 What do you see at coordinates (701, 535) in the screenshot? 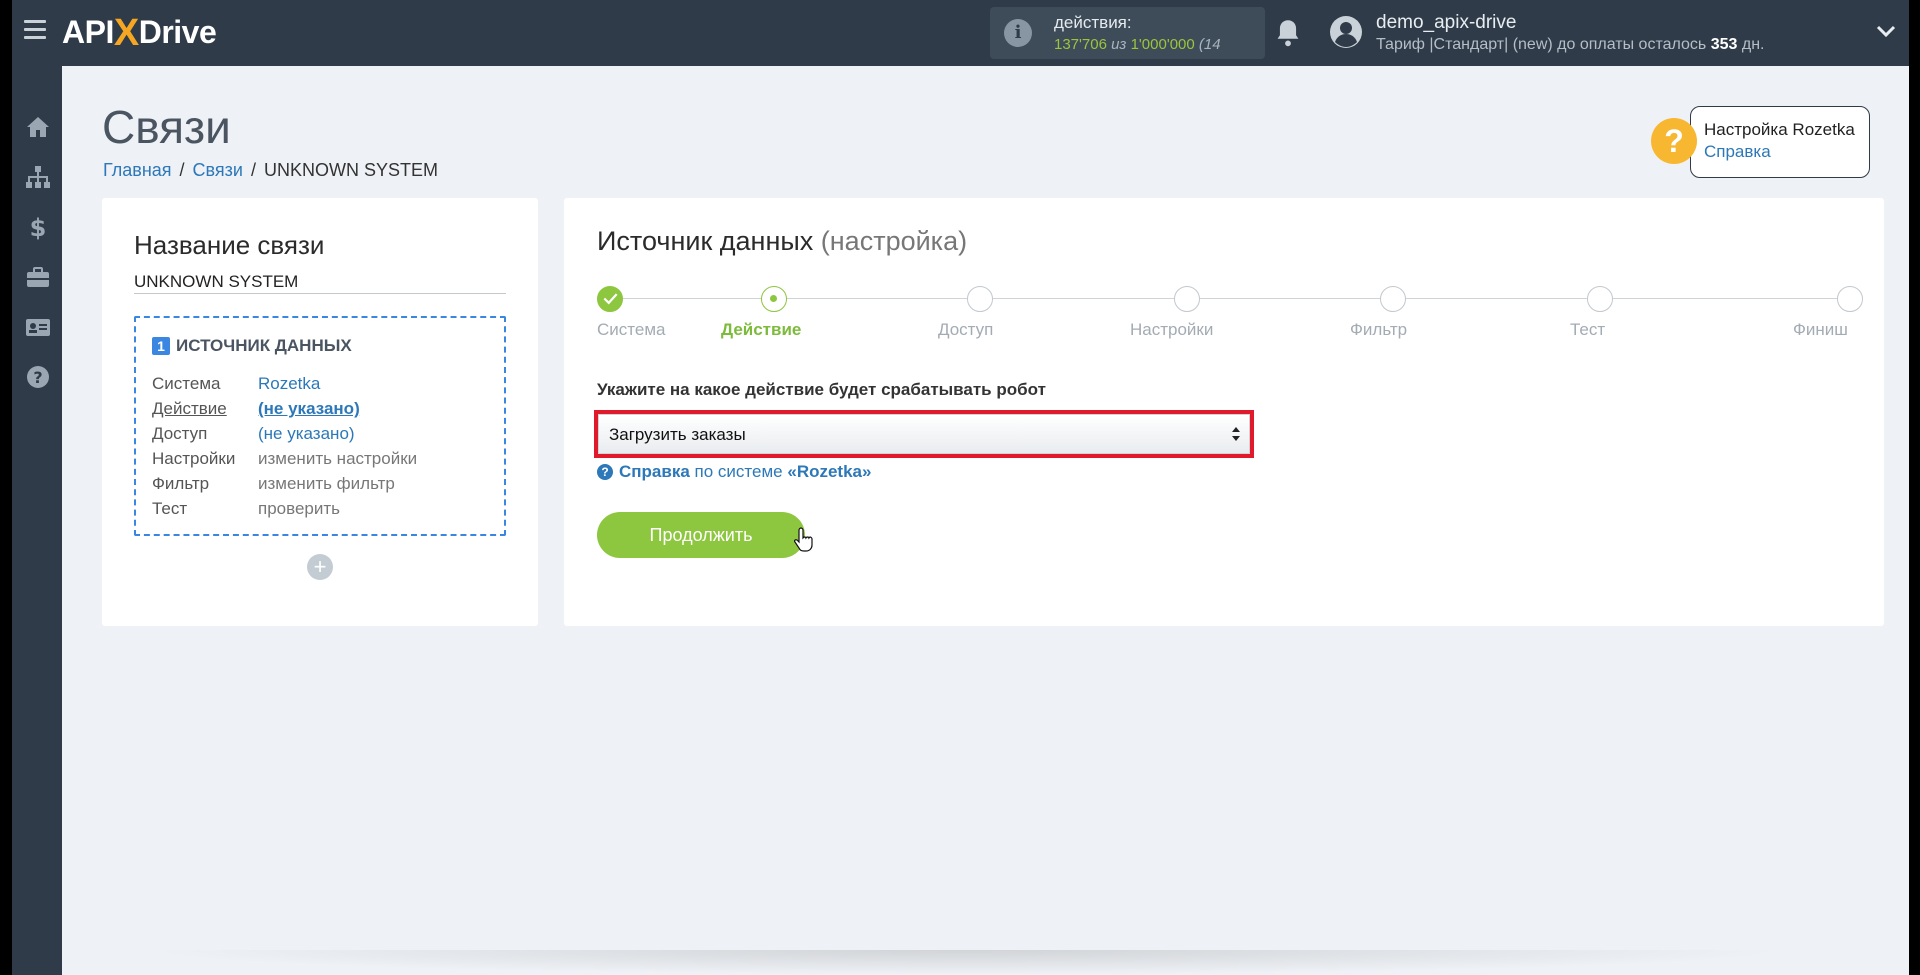
I see `continue-button: Продолжить` at bounding box center [701, 535].